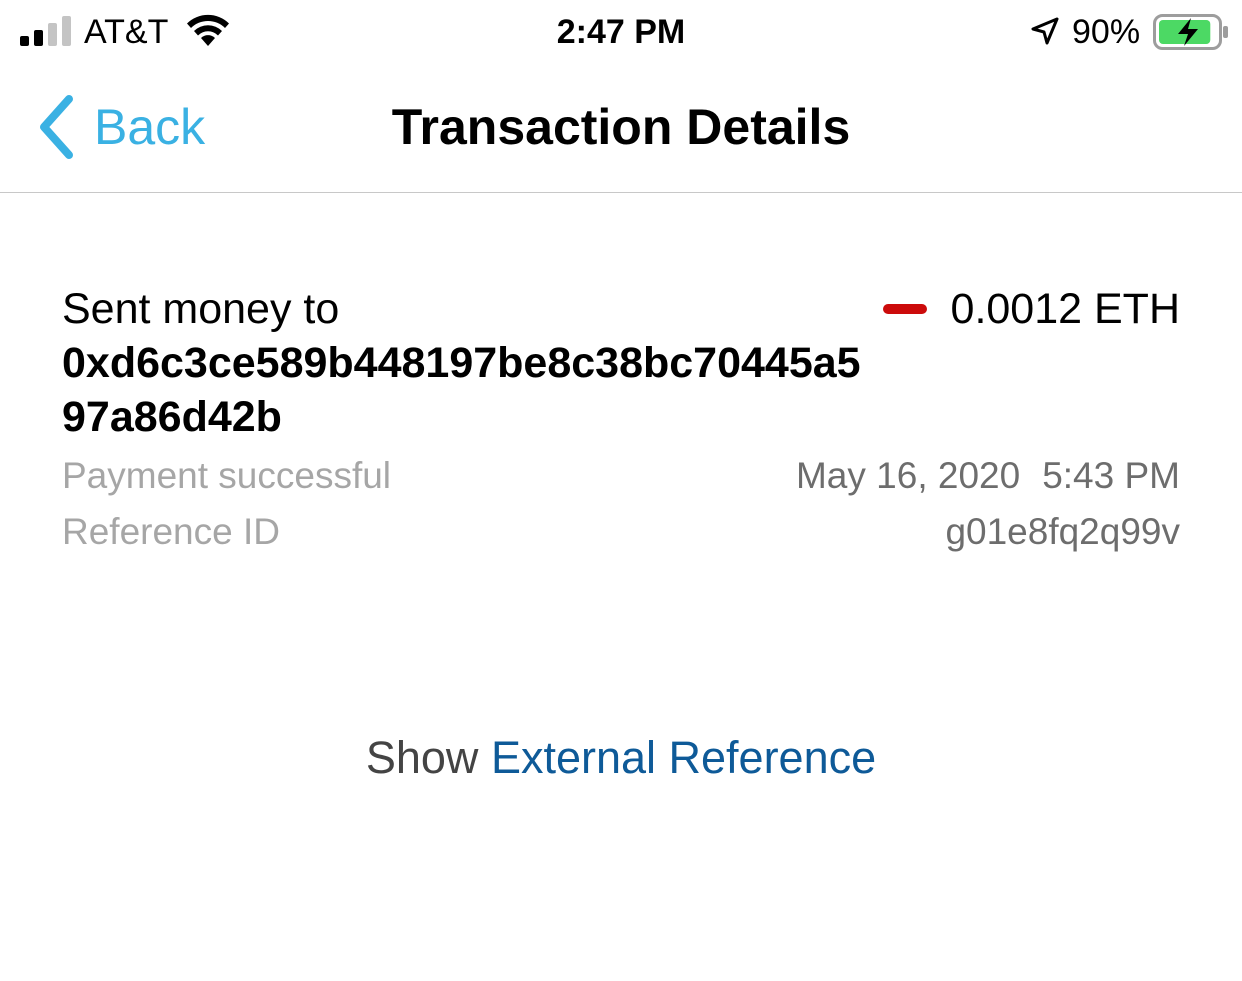  What do you see at coordinates (171, 531) in the screenshot?
I see `reference-label: Reference ID` at bounding box center [171, 531].